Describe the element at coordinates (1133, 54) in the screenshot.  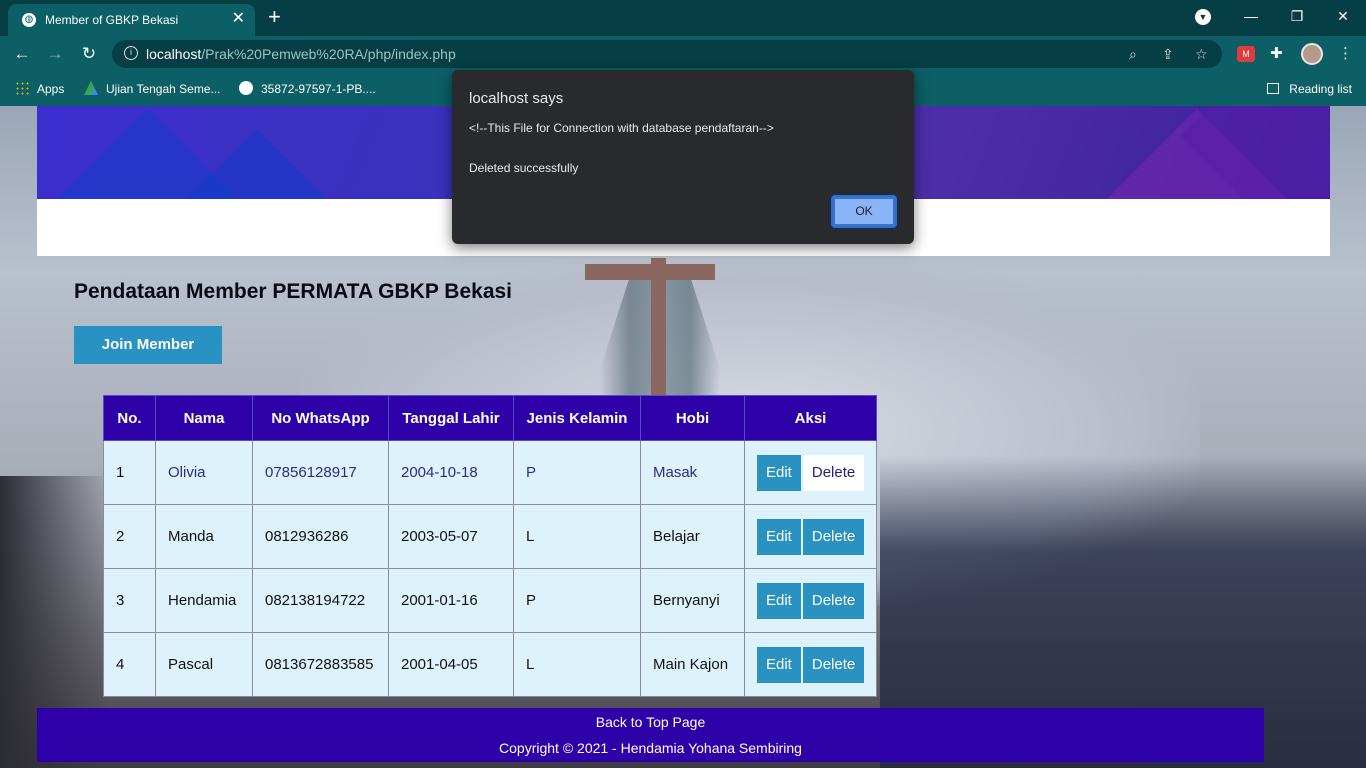
I see `zoom-icon: ⌕` at that location.